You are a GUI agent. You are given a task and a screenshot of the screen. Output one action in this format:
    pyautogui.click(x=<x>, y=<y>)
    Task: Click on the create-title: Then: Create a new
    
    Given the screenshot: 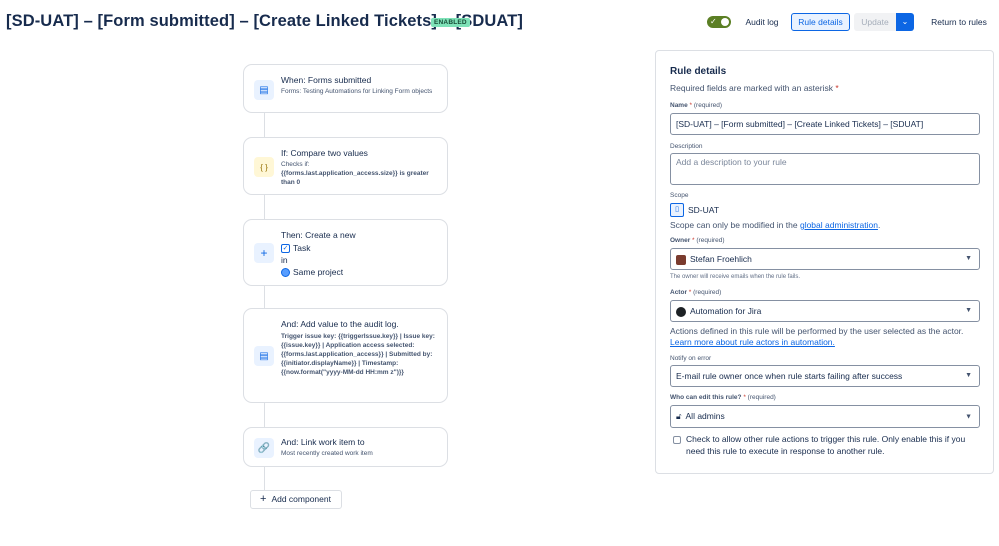 What is the action you would take?
    pyautogui.click(x=318, y=235)
    